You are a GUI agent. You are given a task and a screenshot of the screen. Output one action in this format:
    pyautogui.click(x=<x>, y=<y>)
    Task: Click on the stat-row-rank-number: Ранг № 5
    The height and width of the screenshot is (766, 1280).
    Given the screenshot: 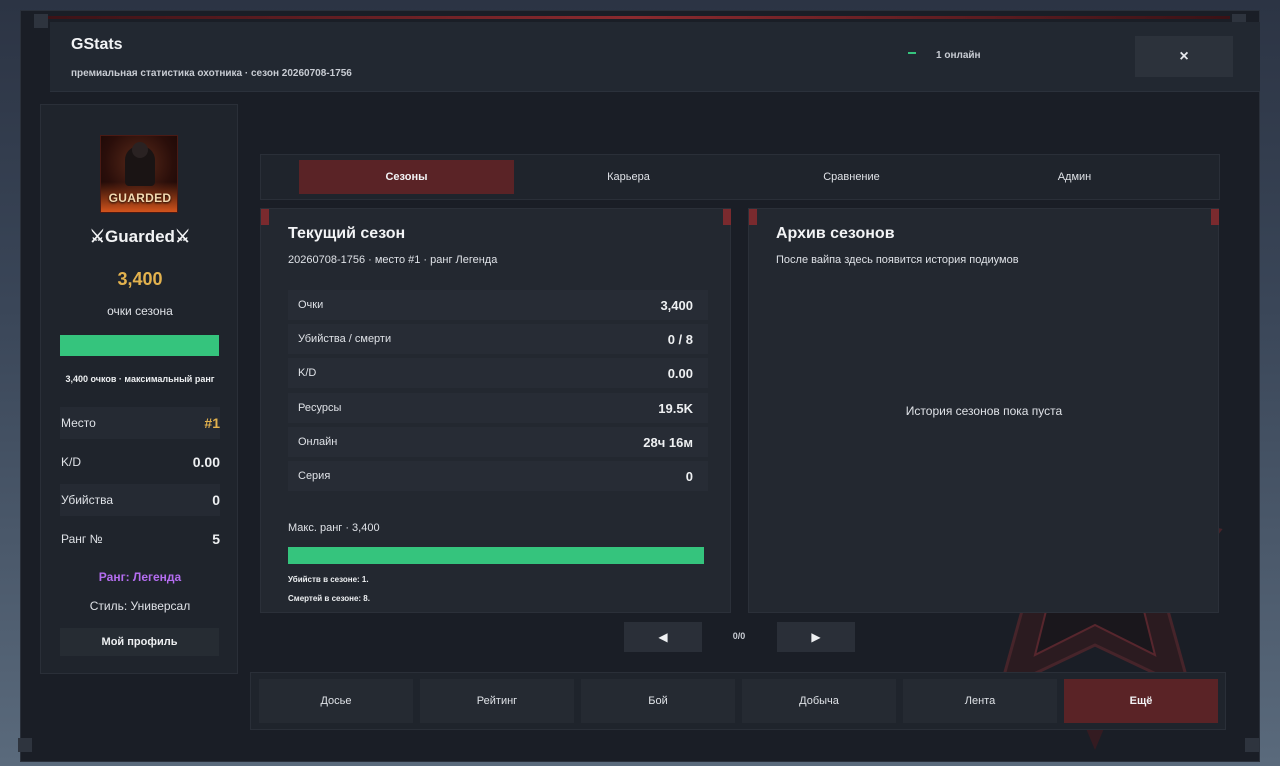 What is the action you would take?
    pyautogui.click(x=140, y=539)
    